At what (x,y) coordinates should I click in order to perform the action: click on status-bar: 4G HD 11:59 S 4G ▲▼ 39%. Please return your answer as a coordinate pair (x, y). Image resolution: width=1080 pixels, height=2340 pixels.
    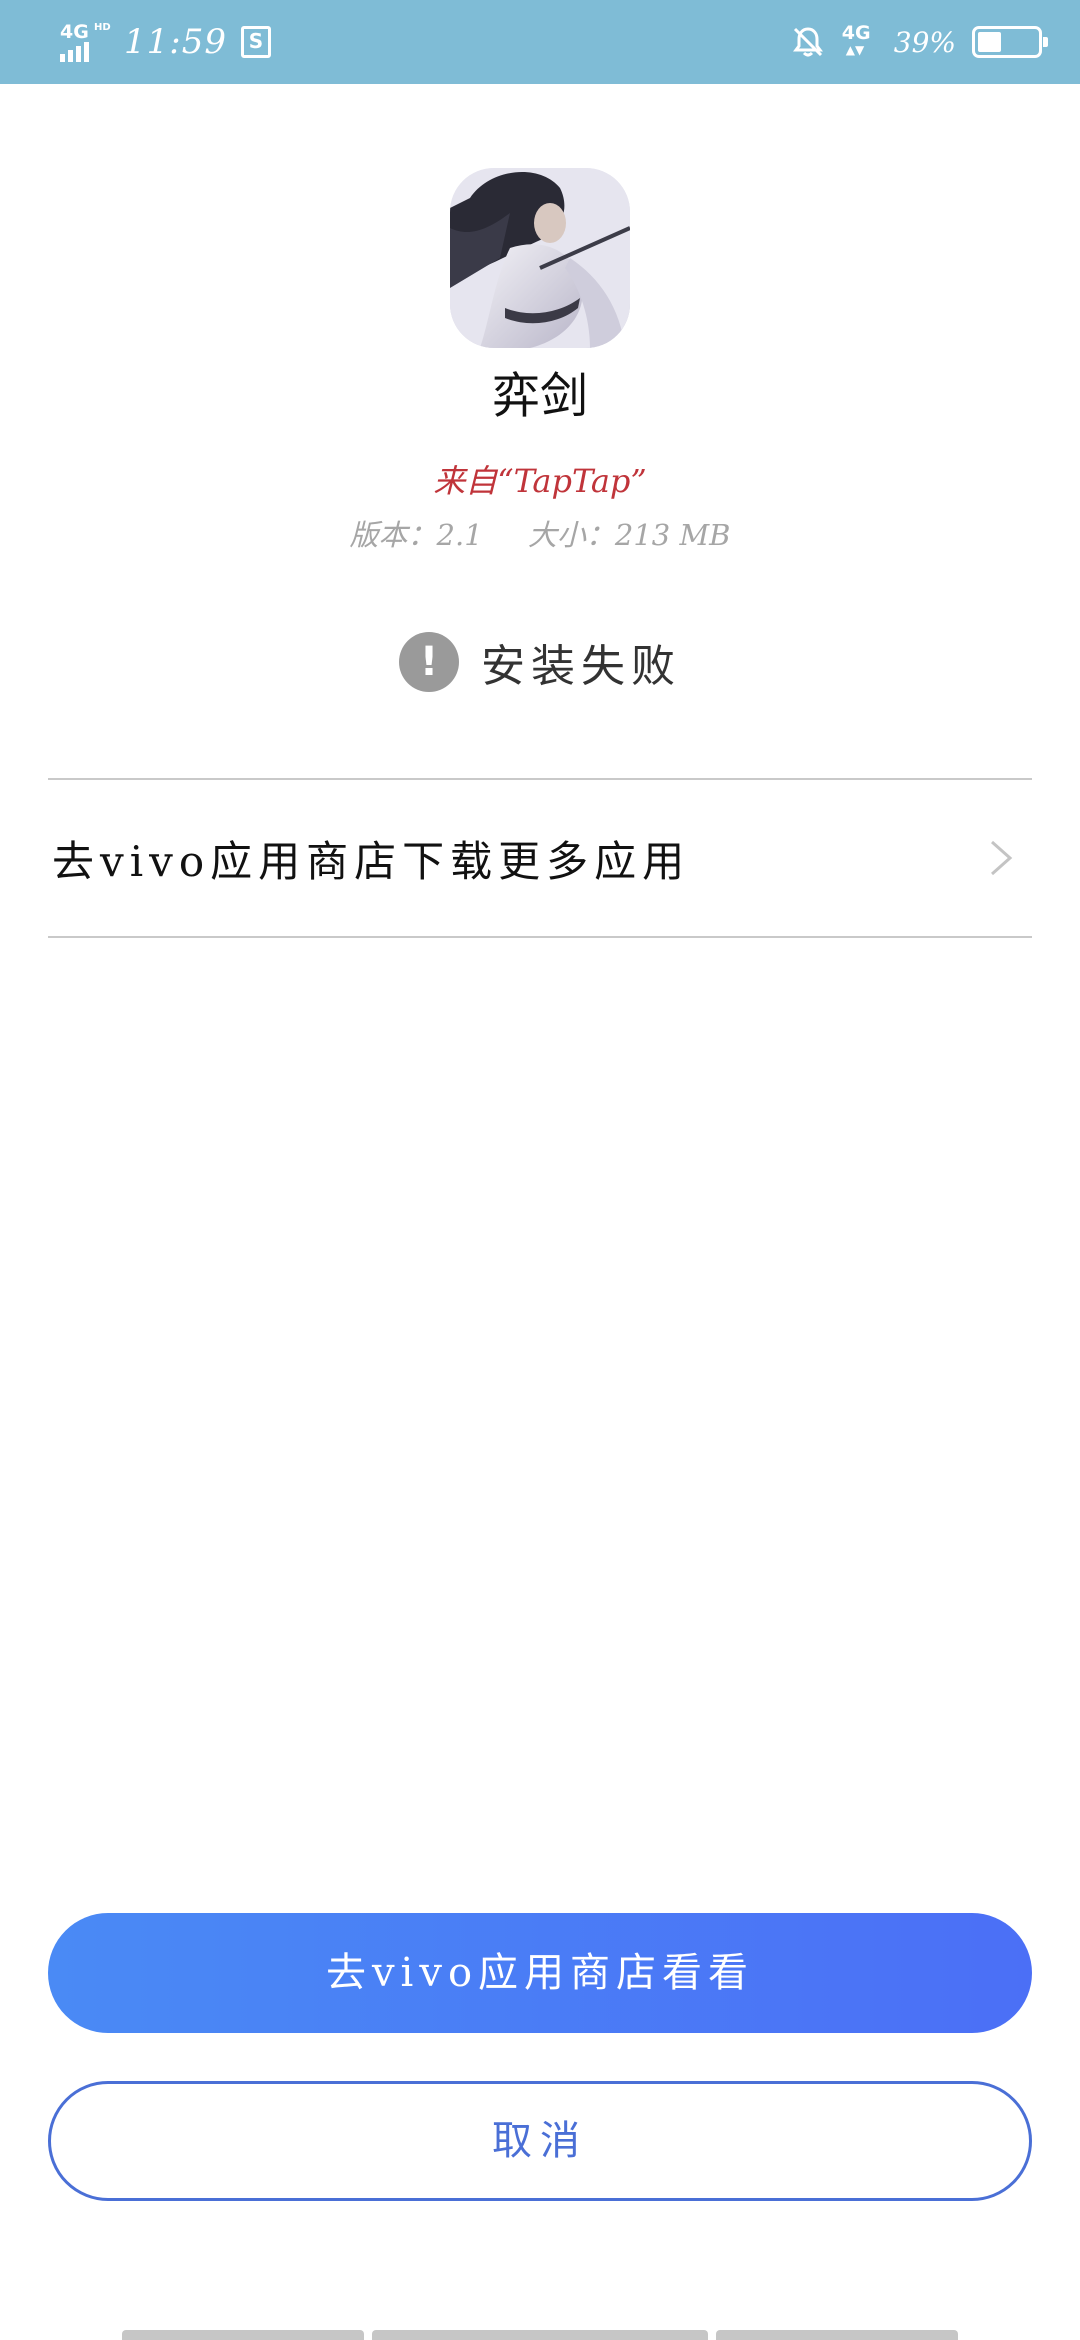
    Looking at the image, I should click on (540, 42).